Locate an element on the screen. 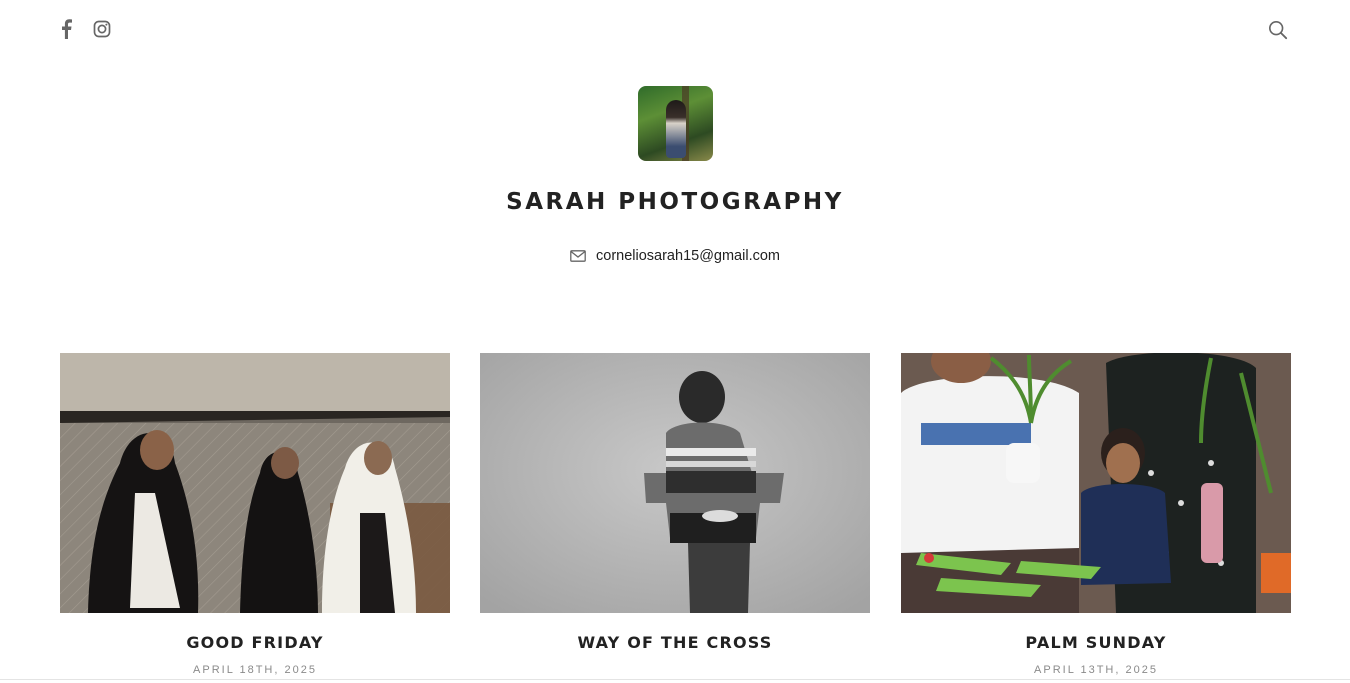 The image size is (1350, 683). instagram-icon is located at coordinates (102, 29).